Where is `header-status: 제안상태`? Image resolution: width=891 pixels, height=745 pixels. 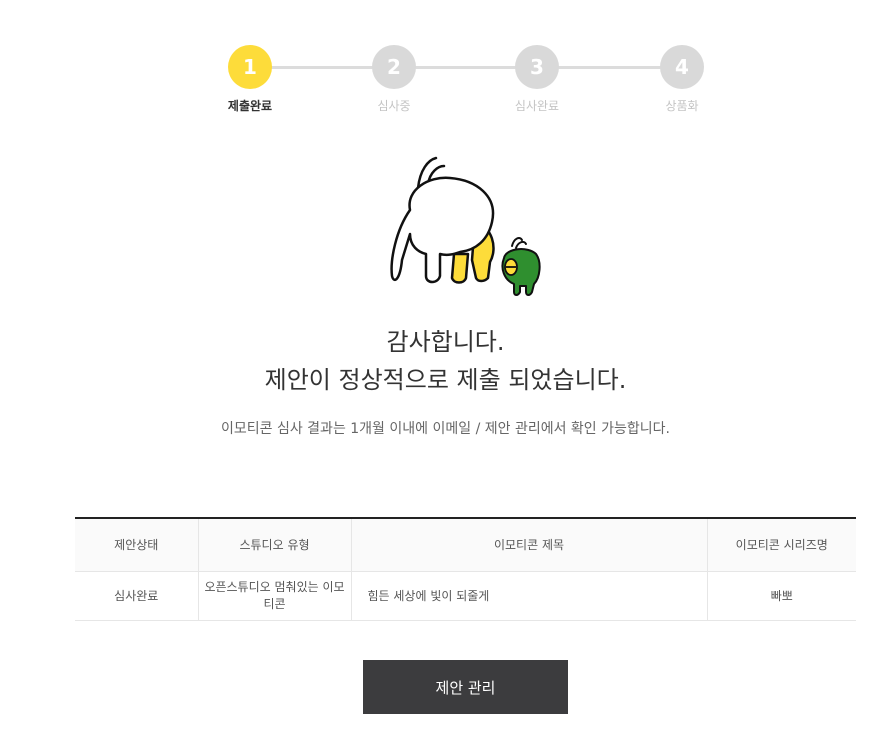
header-status: 제안상태 is located at coordinates (136, 545).